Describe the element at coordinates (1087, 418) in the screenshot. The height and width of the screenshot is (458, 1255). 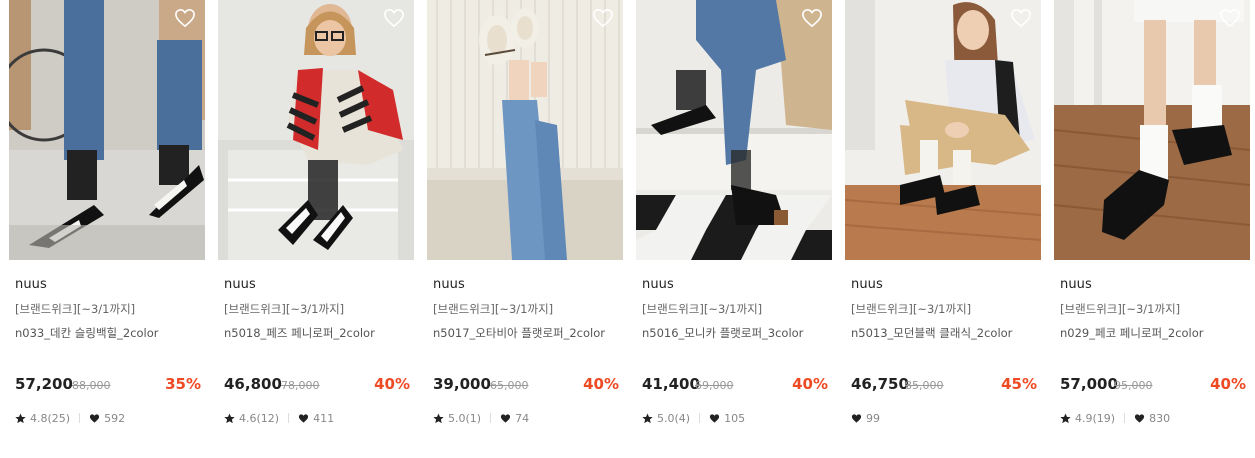
I see `rating-group: 4.9(19)` at that location.